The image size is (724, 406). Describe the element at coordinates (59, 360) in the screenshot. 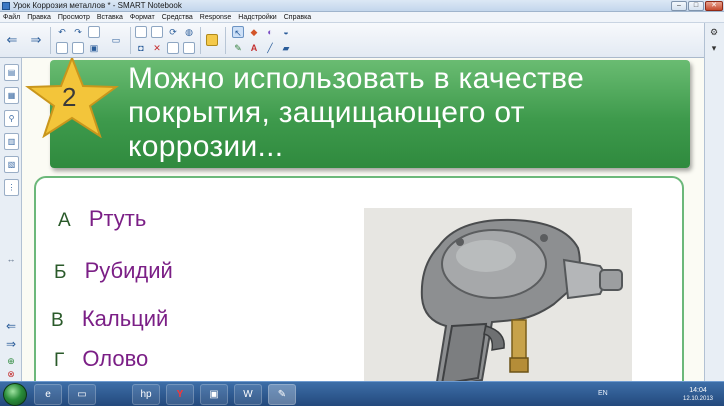

I see `option-letter: Г` at that location.